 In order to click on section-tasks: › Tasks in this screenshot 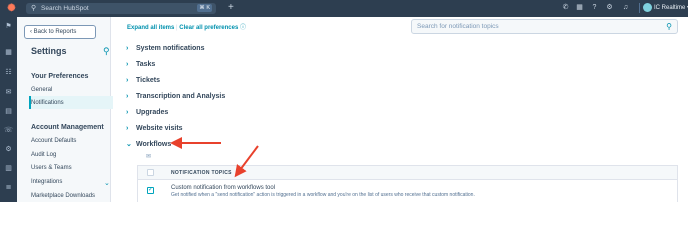, I will do `click(140, 64)`.